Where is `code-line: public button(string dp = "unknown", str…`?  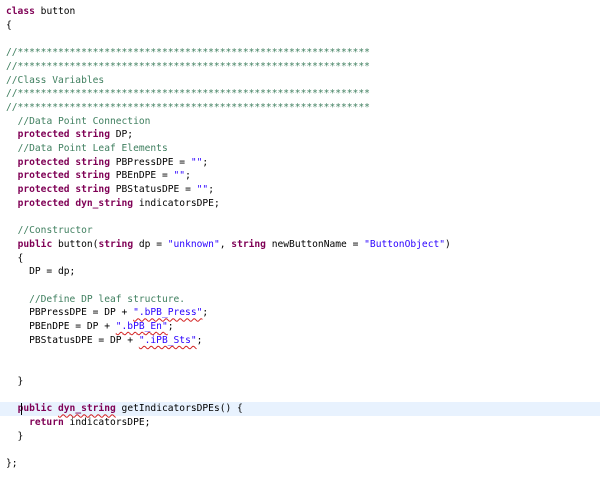 code-line: public button(string dp = "unknown", str… is located at coordinates (300, 245).